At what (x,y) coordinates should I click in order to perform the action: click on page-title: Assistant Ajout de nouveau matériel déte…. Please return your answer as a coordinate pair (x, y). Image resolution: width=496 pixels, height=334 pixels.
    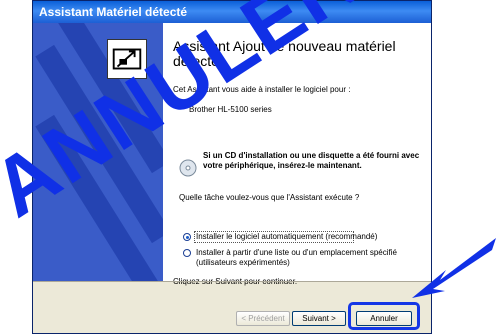
    Looking at the image, I should click on (284, 53).